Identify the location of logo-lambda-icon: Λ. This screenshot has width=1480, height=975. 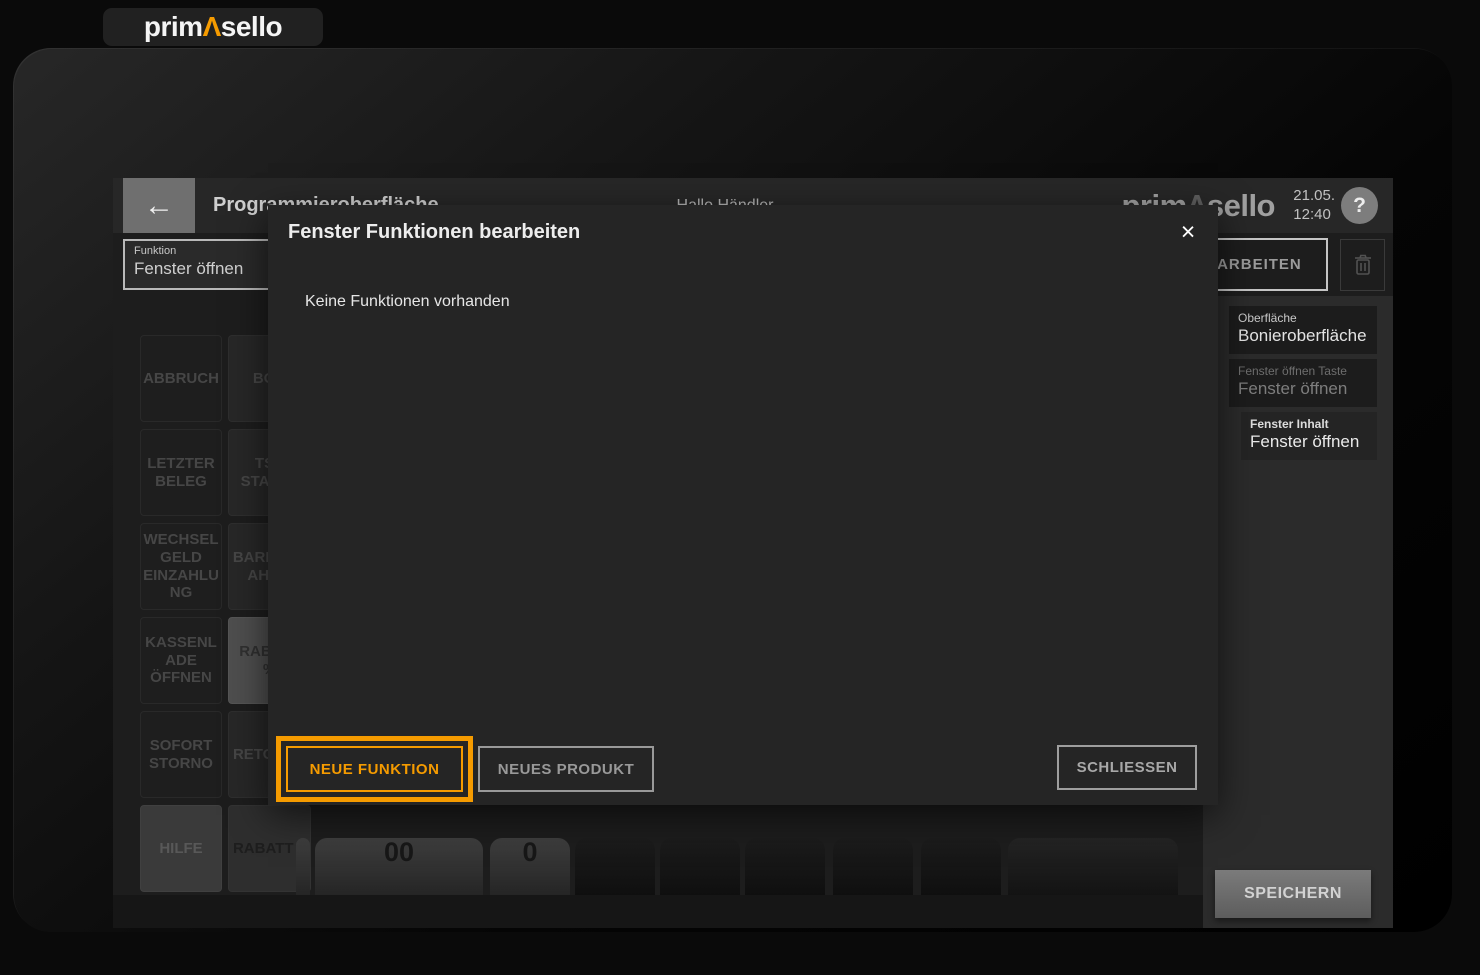
(212, 26).